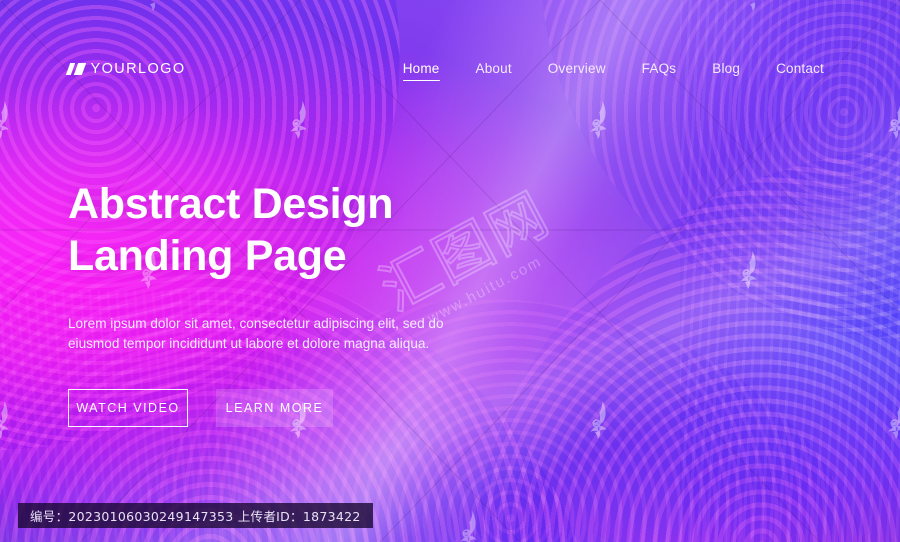  I want to click on page-title: Abstract Design Landing Page, so click(328, 230).